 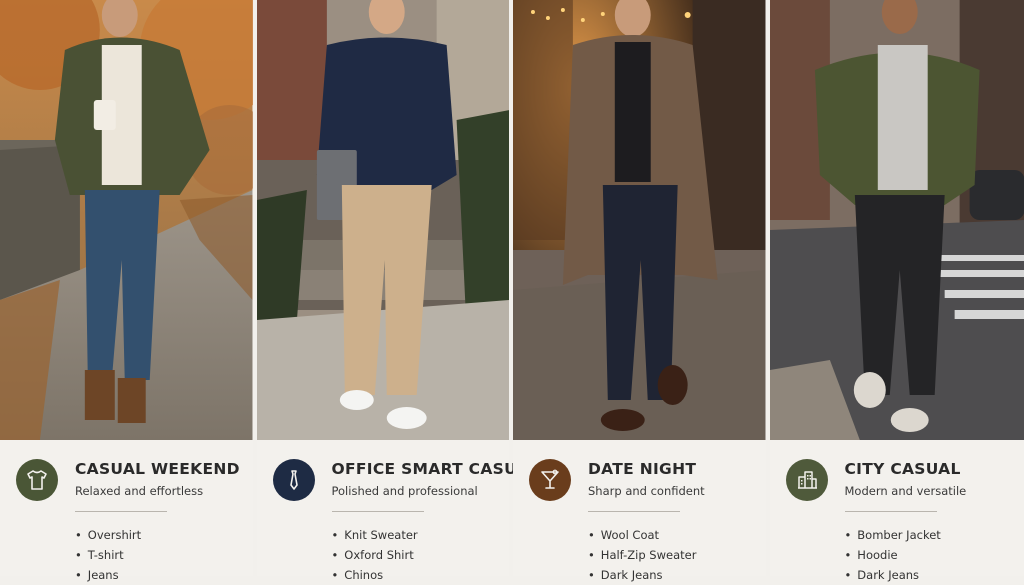 I want to click on outfit-items-list: Wool Coat Half-Zip Sweater Dark Jeans, so click(x=642, y=555).